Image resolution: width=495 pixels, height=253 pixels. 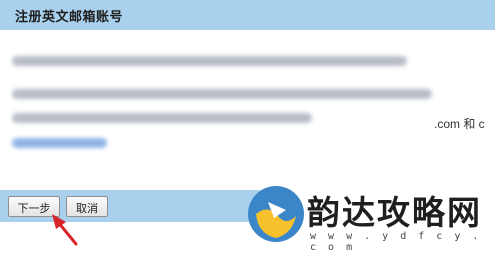 I want to click on watermark-logo-icon, so click(x=276, y=214).